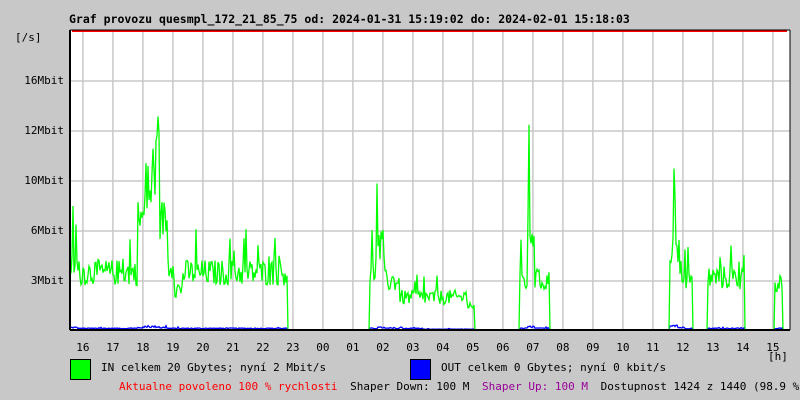  I want to click on y-tick-label: 3Mbit, so click(47, 280).